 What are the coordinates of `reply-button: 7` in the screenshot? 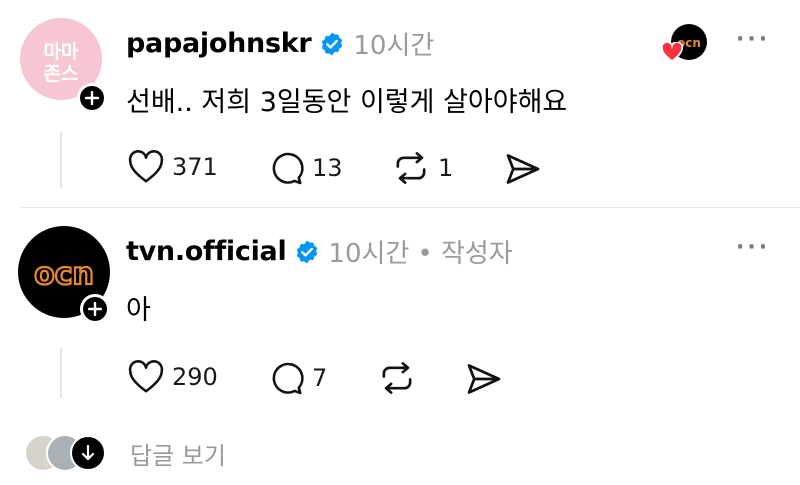 It's located at (297, 378).